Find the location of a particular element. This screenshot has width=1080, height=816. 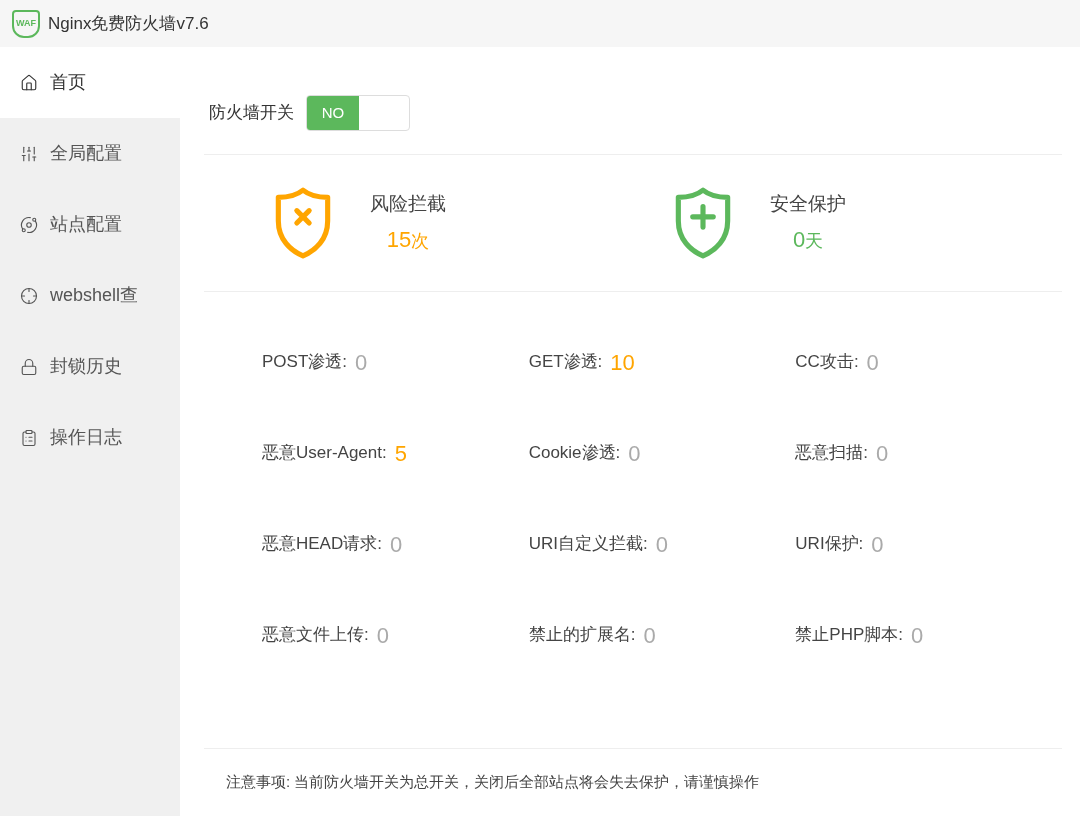

stat-label: POST渗透: is located at coordinates (304, 362).